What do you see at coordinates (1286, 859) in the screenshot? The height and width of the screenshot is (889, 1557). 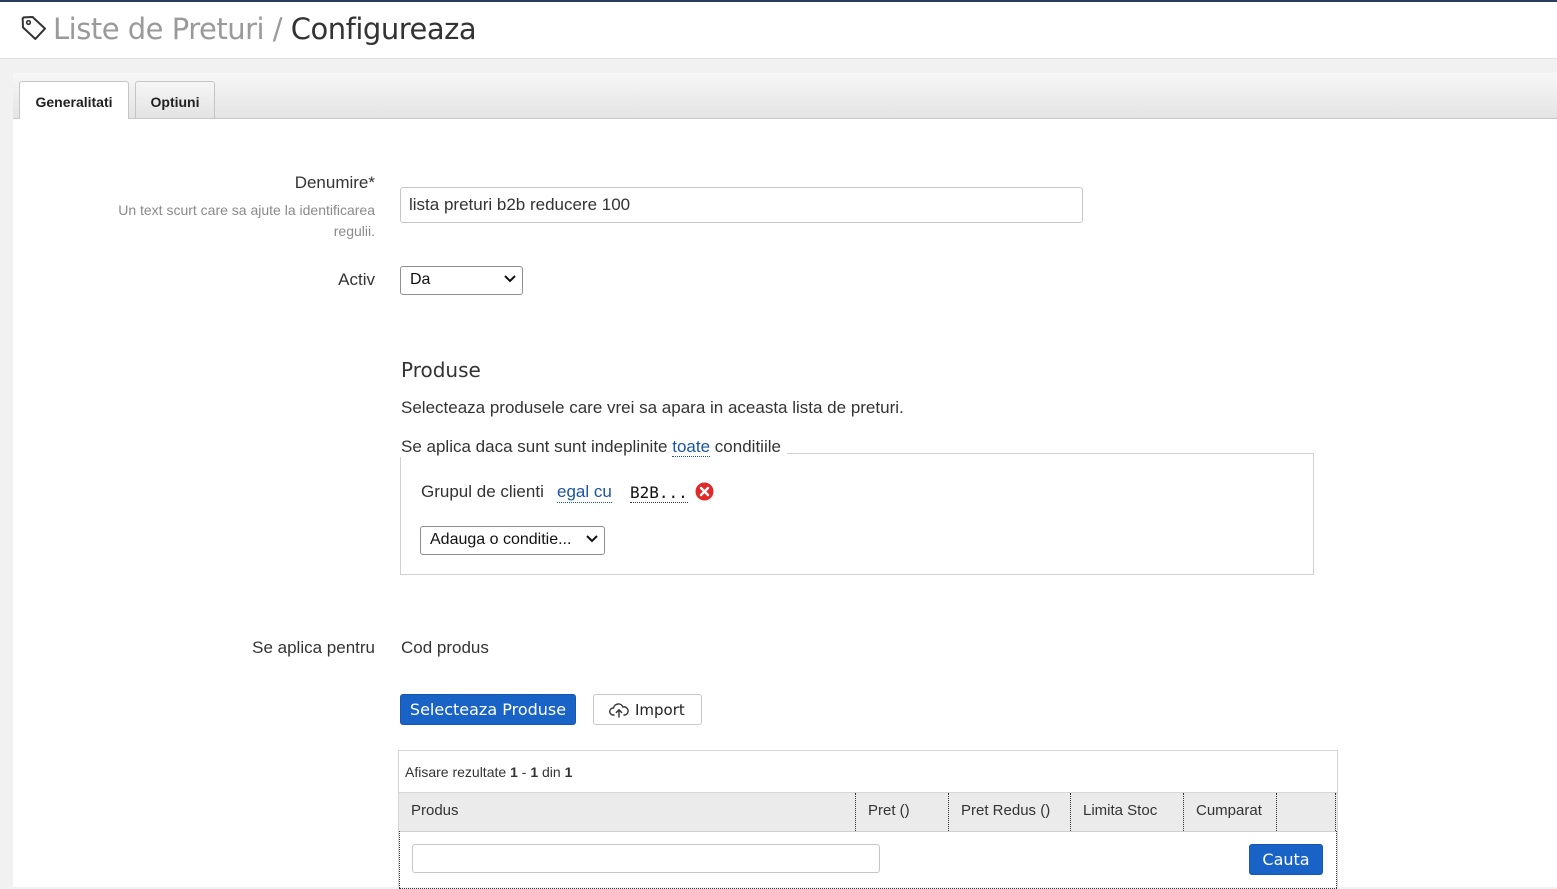 I see `search-button: Cauta` at bounding box center [1286, 859].